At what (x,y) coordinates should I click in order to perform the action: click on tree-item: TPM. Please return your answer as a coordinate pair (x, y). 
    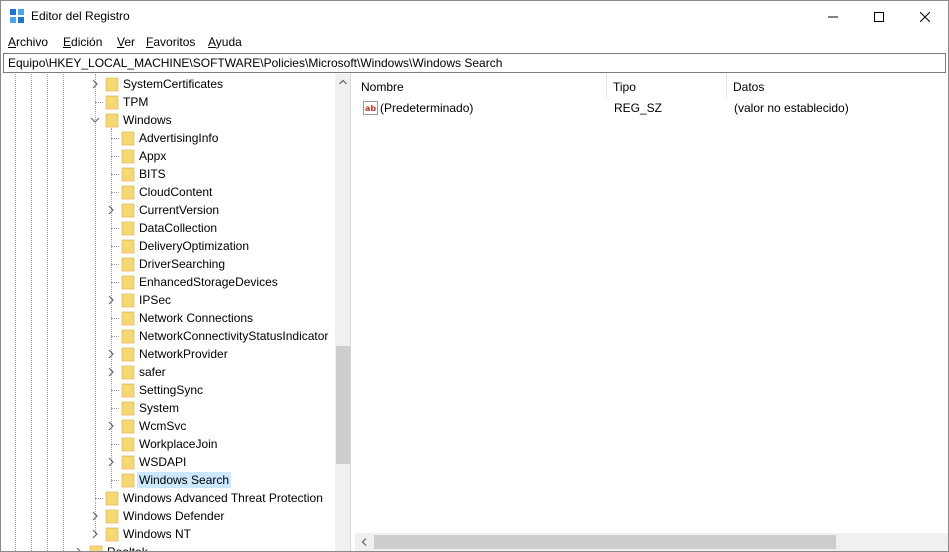
    Looking at the image, I should click on (219, 102).